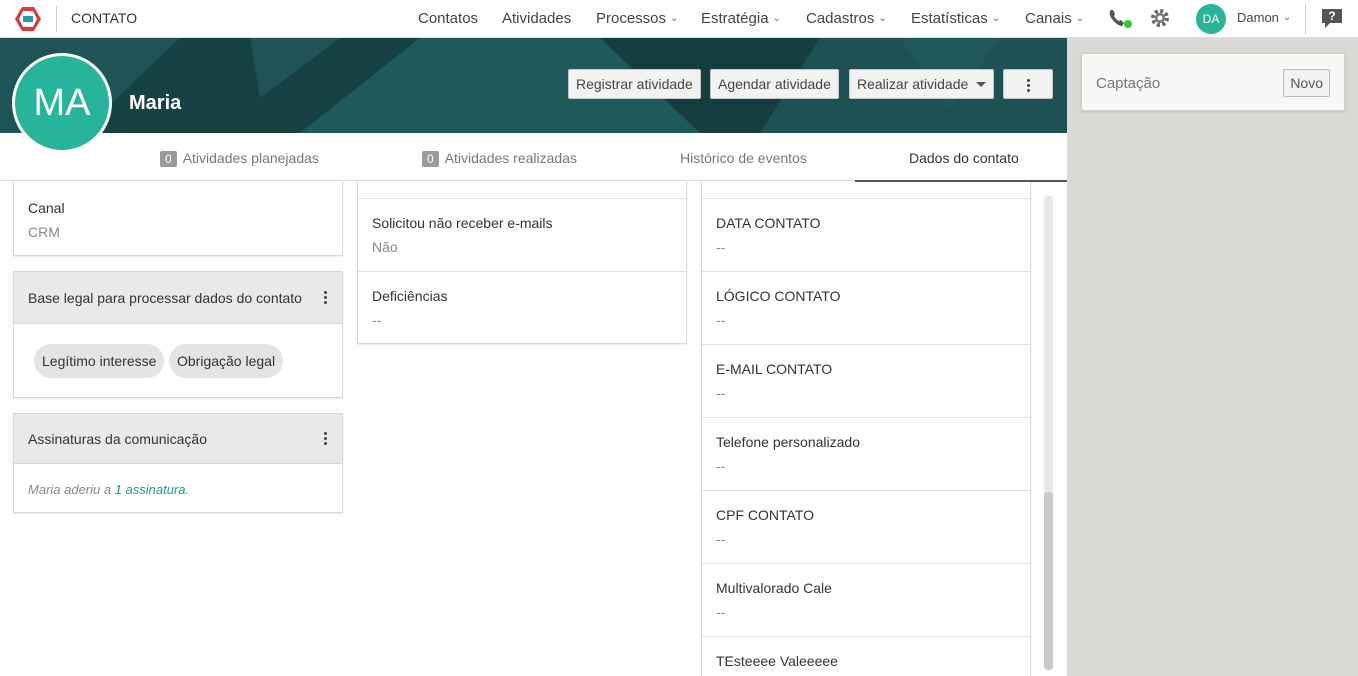 Image resolution: width=1358 pixels, height=676 pixels. What do you see at coordinates (777, 661) in the screenshot?
I see `field-label: TEsteeee Valeeeee` at bounding box center [777, 661].